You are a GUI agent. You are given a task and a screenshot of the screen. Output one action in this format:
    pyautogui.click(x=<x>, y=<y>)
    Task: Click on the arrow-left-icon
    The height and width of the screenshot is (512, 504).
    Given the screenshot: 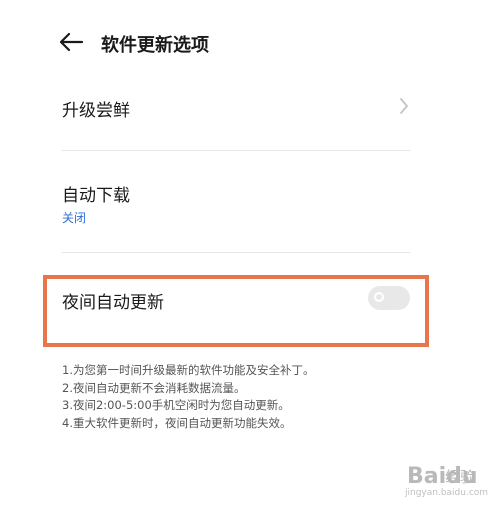 What is the action you would take?
    pyautogui.click(x=71, y=42)
    